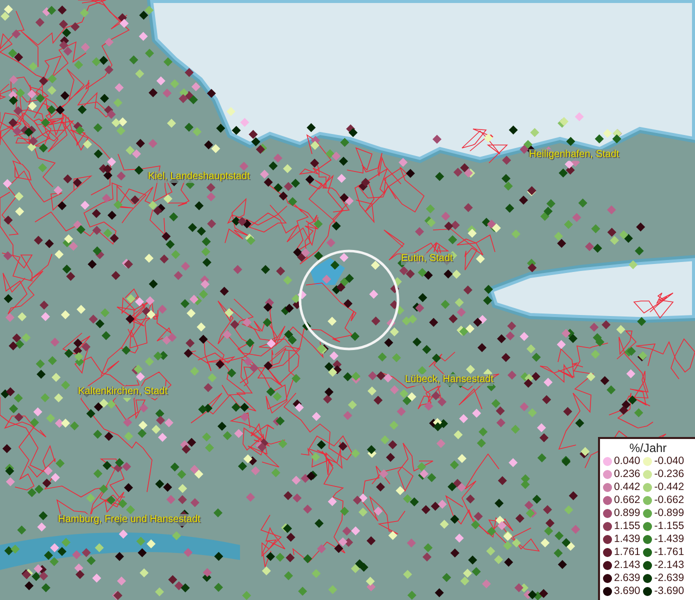 This screenshot has height=600, width=695. Describe the element at coordinates (669, 552) in the screenshot. I see `legend-label: -1.761` at that location.